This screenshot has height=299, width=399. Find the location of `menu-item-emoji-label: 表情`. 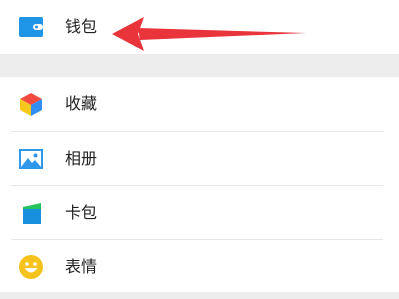

menu-item-emoji-label: 表情 is located at coordinates (81, 266).